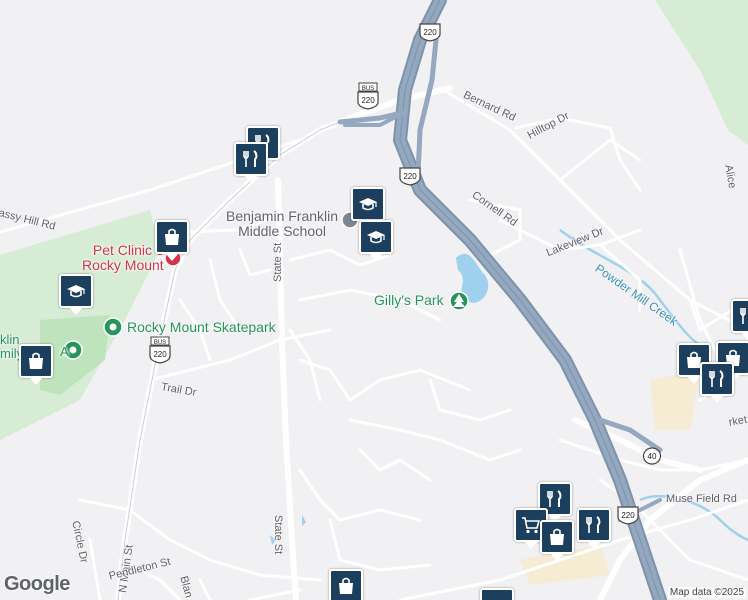 The height and width of the screenshot is (600, 748). I want to click on state-route-40-text: 40, so click(652, 456).